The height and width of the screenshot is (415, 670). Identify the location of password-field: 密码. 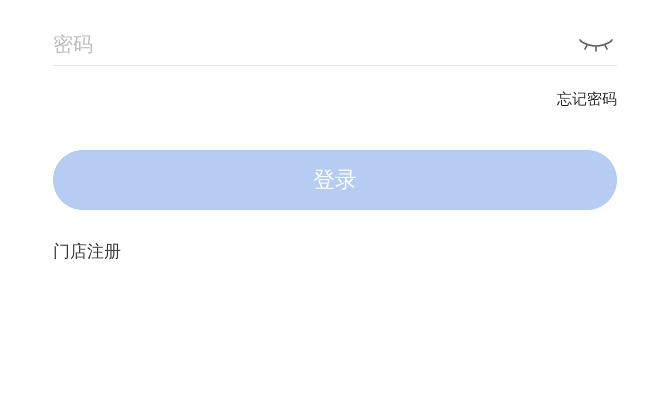
(316, 44).